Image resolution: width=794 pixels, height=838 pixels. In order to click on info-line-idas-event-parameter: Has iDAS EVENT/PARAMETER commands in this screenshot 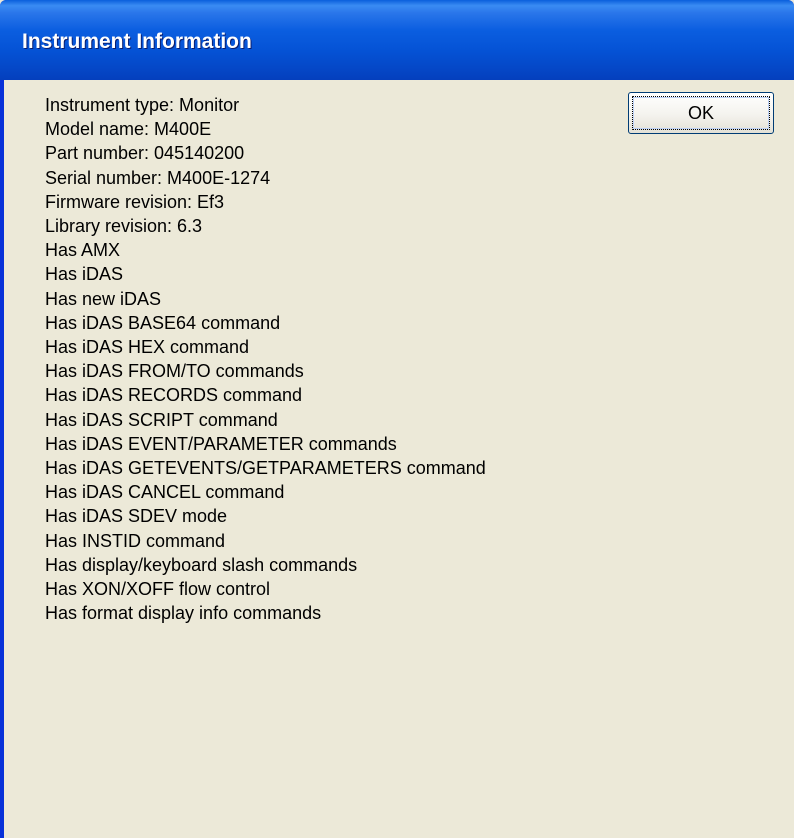, I will do `click(221, 443)`.